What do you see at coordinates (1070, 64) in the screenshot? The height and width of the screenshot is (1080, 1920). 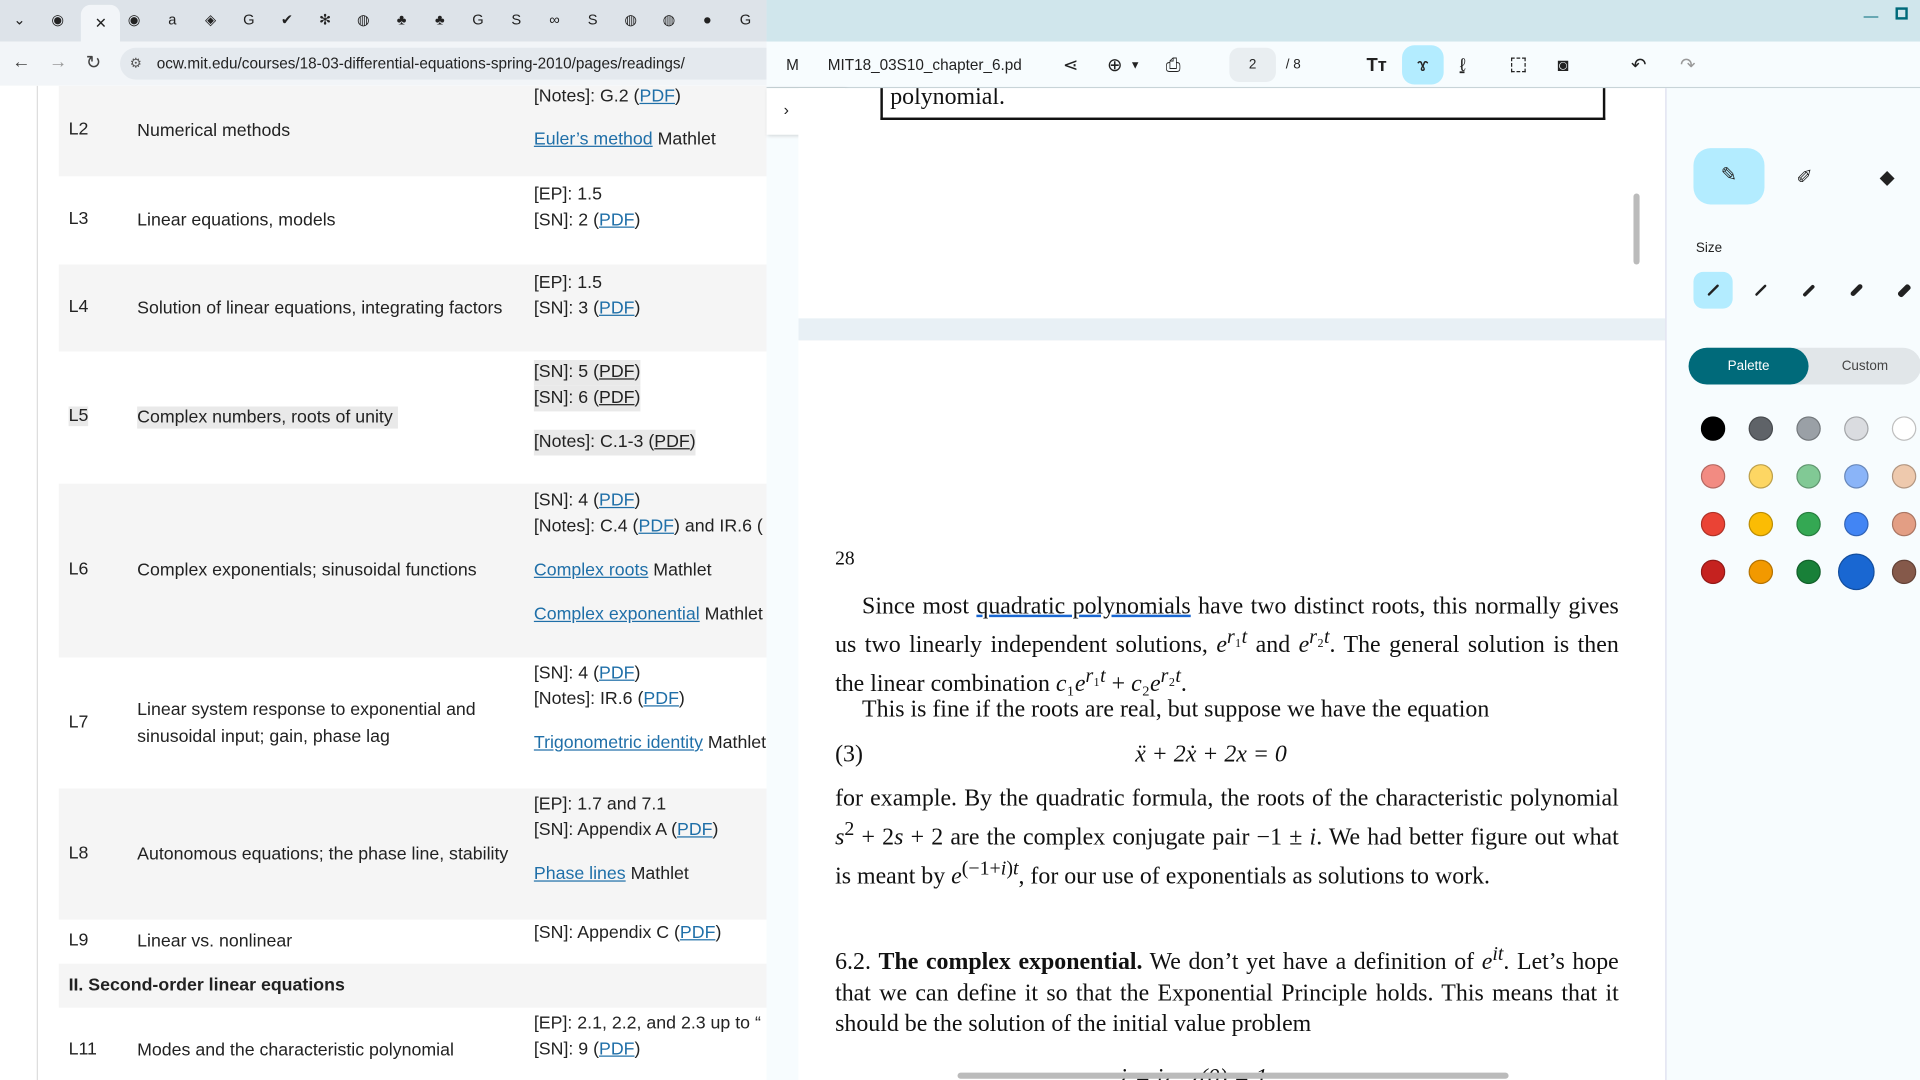 I see `share-icon: ⋖` at bounding box center [1070, 64].